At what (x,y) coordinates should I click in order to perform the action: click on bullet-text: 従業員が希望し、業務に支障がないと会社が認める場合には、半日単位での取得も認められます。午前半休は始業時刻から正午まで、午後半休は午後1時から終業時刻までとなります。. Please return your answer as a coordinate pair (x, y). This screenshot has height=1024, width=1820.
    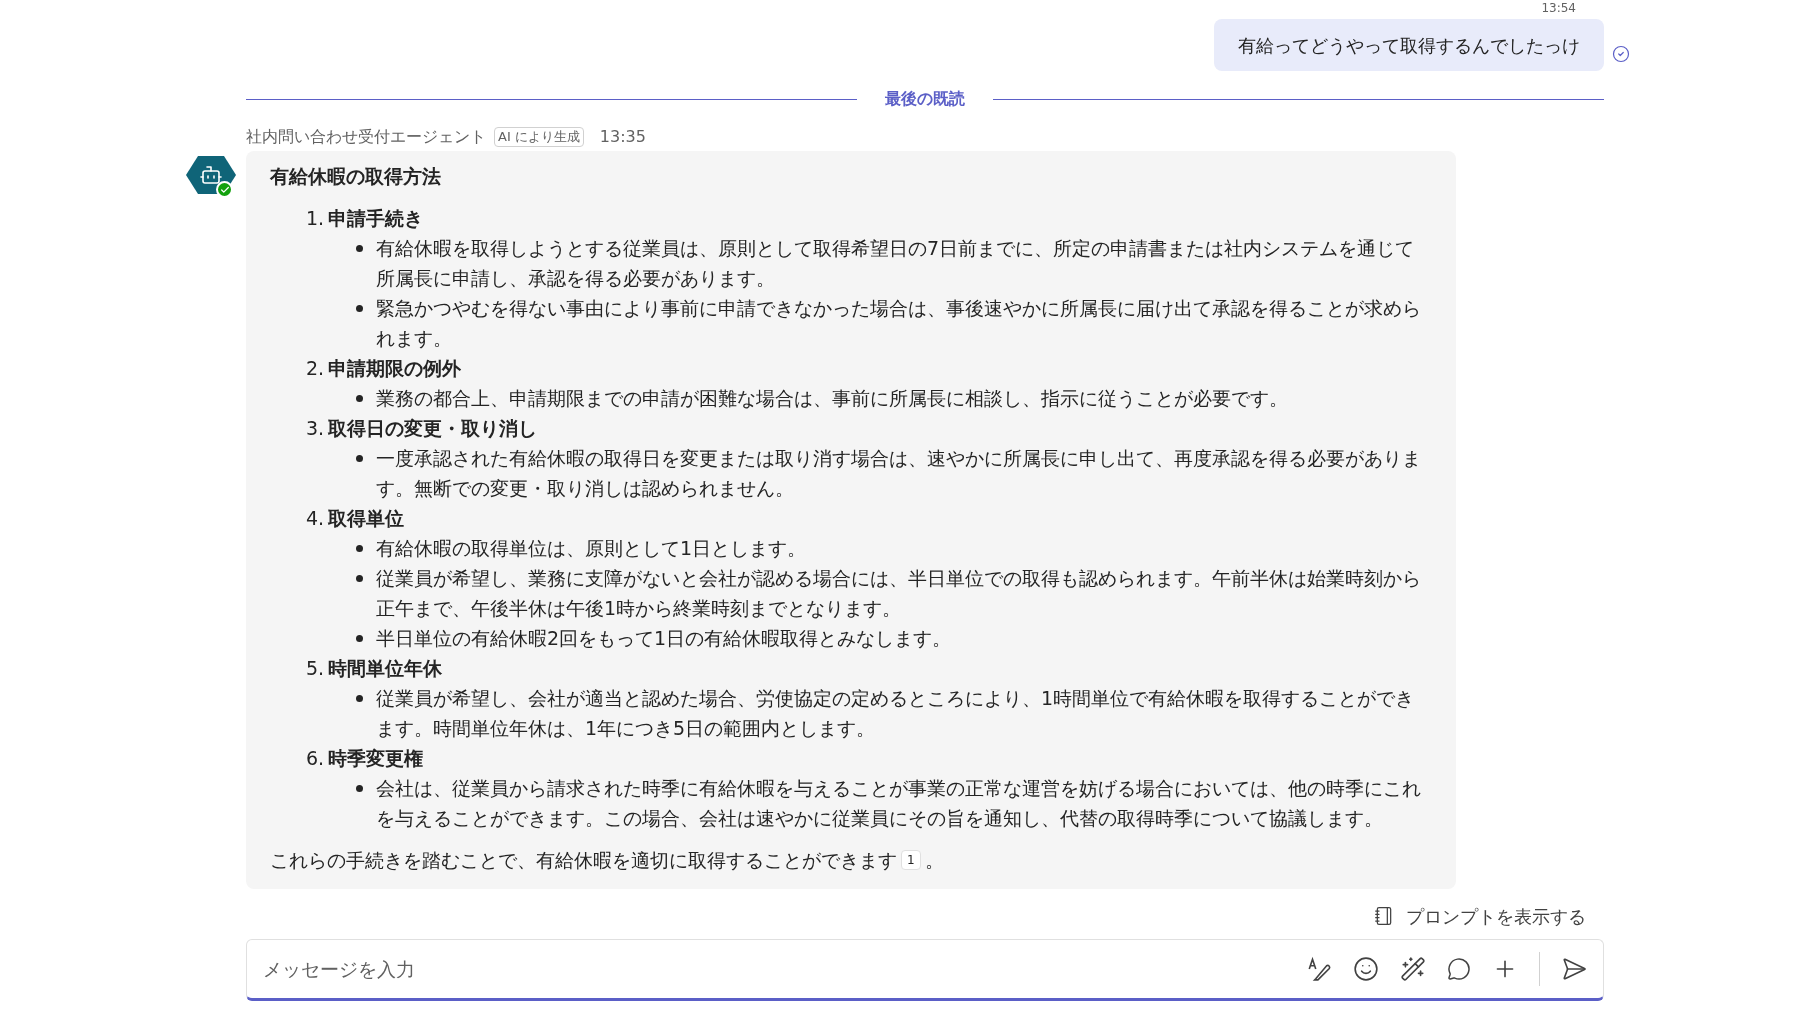
    Looking at the image, I should click on (899, 593).